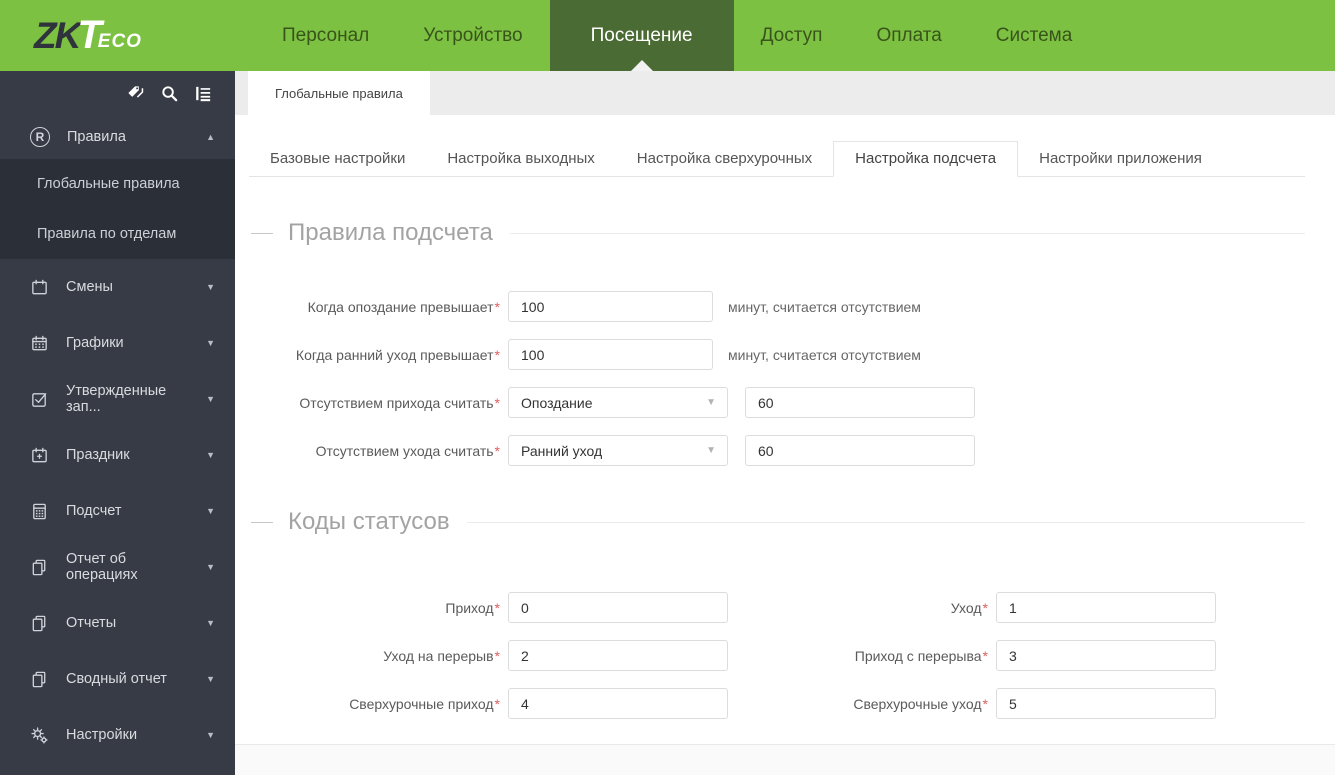  Describe the element at coordinates (520, 159) in the screenshot. I see `subtab-weekend-settings: Настройка выходных` at that location.